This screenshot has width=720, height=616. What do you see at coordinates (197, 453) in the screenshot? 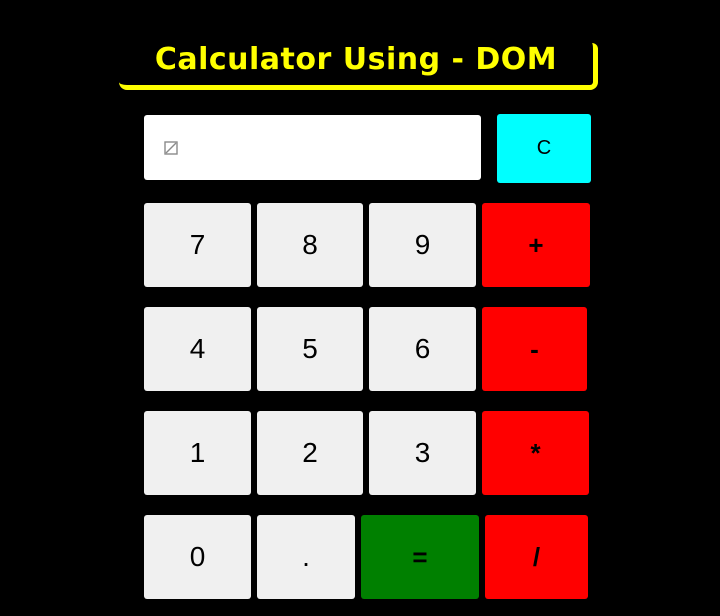
I see `digit-1-button: 1` at bounding box center [197, 453].